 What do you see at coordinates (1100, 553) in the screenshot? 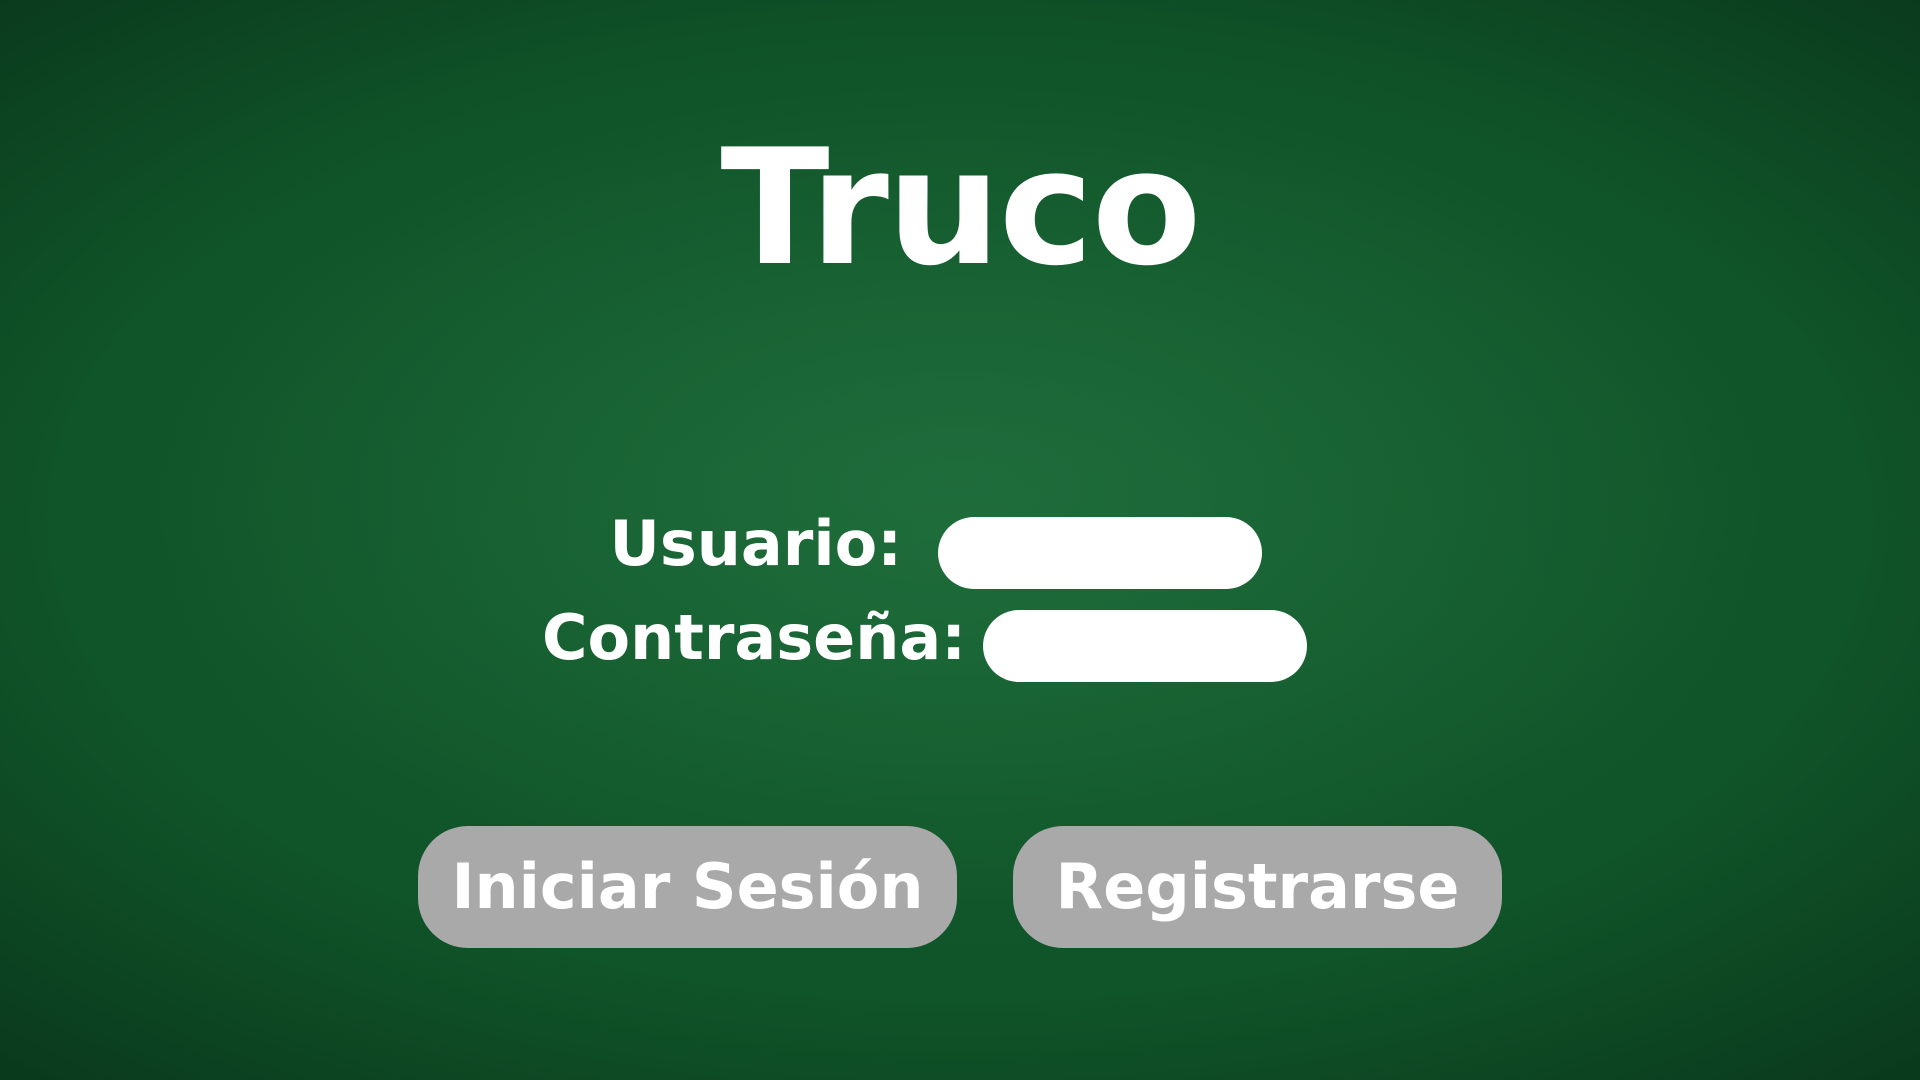
I see `username-field` at bounding box center [1100, 553].